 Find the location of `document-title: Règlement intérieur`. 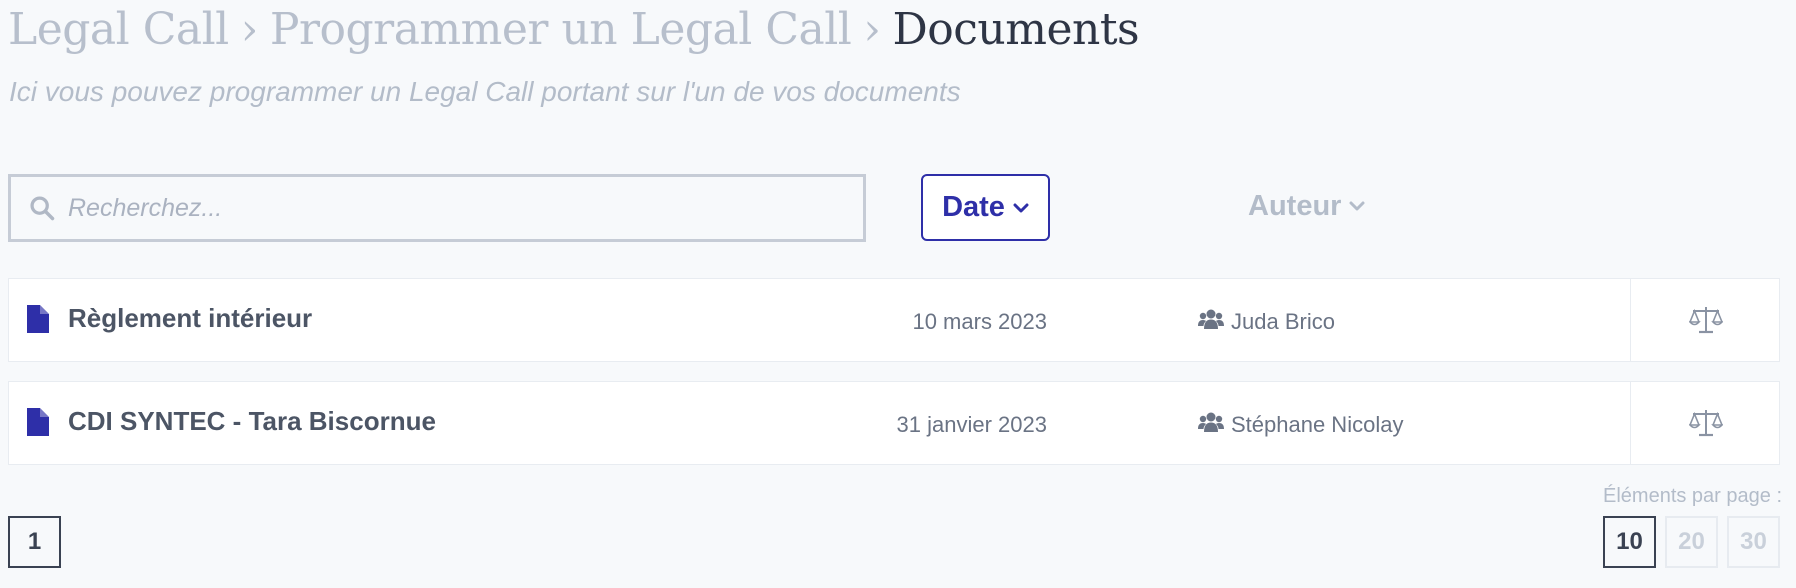

document-title: Règlement intérieur is located at coordinates (190, 318).